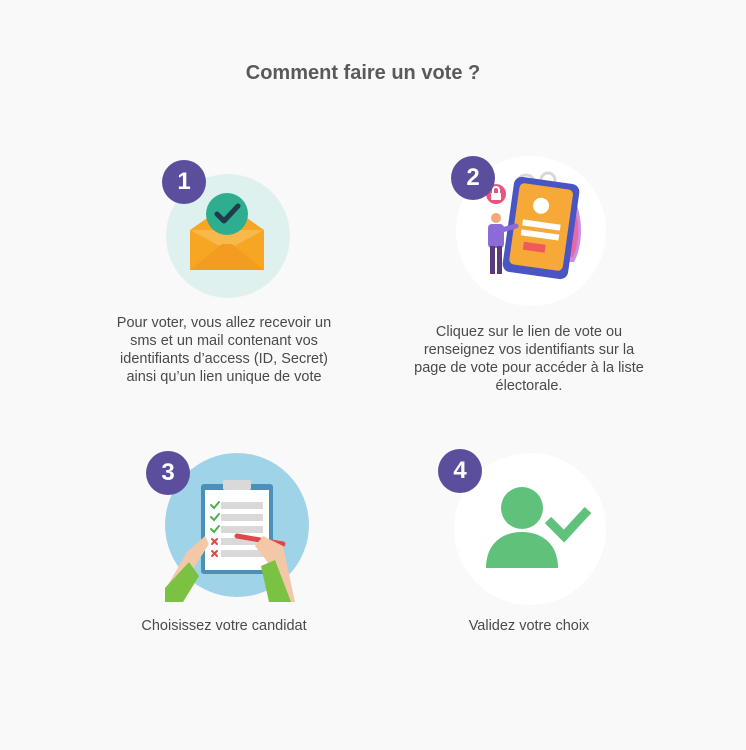 This screenshot has height=750, width=746. What do you see at coordinates (230, 541) in the screenshot?
I see `clipboard-checklist-icon` at bounding box center [230, 541].